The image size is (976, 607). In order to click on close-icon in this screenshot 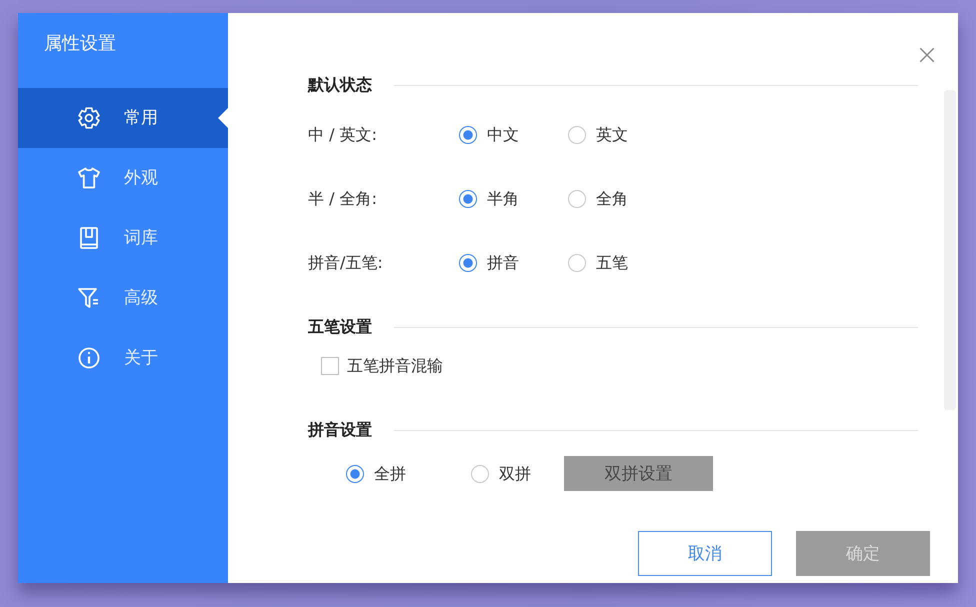, I will do `click(927, 55)`.